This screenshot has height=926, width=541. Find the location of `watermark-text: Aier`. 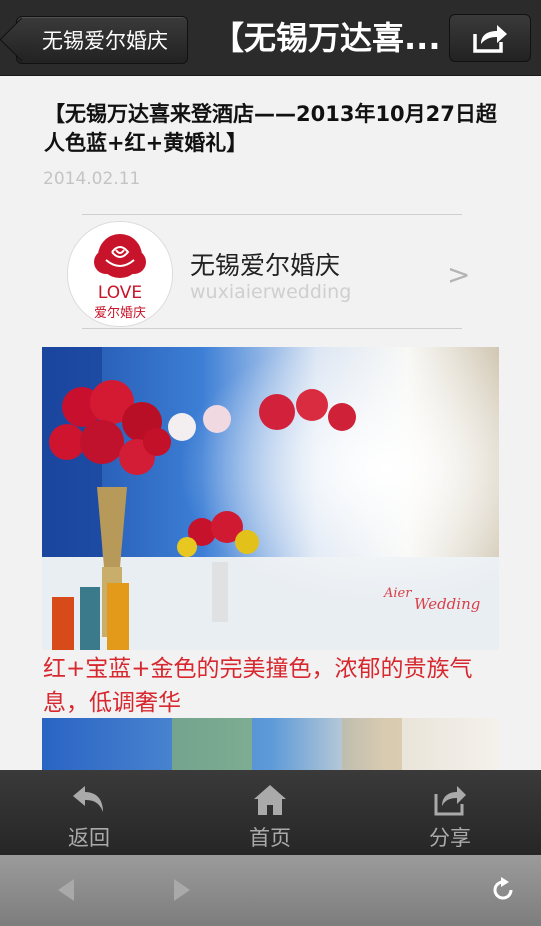

watermark-text: Aier is located at coordinates (397, 593).